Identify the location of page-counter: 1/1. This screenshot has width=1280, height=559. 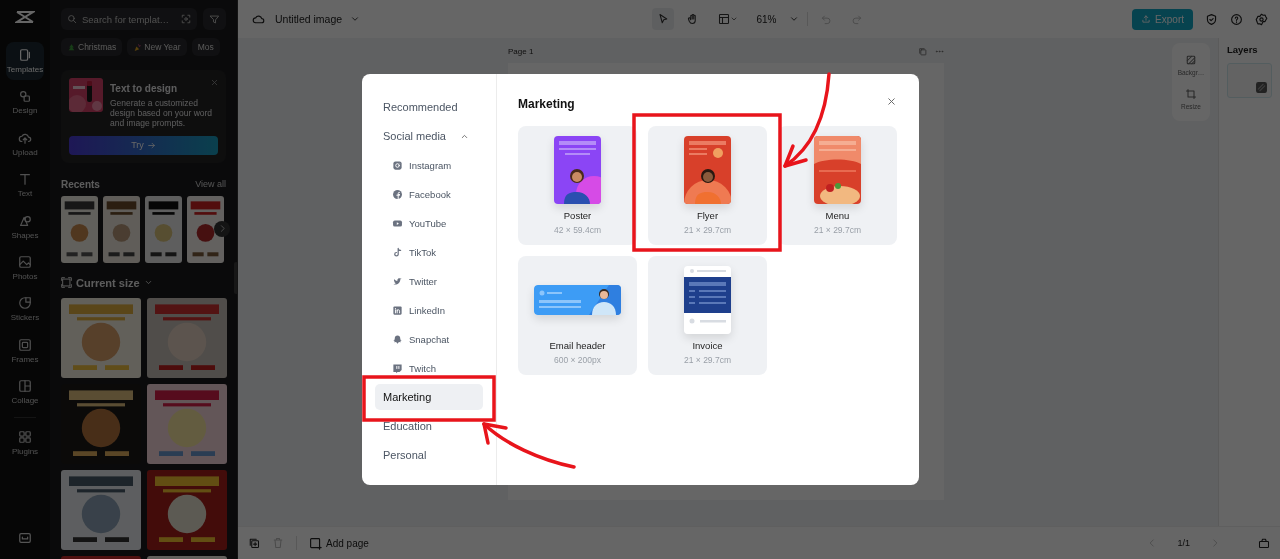
(1183, 543).